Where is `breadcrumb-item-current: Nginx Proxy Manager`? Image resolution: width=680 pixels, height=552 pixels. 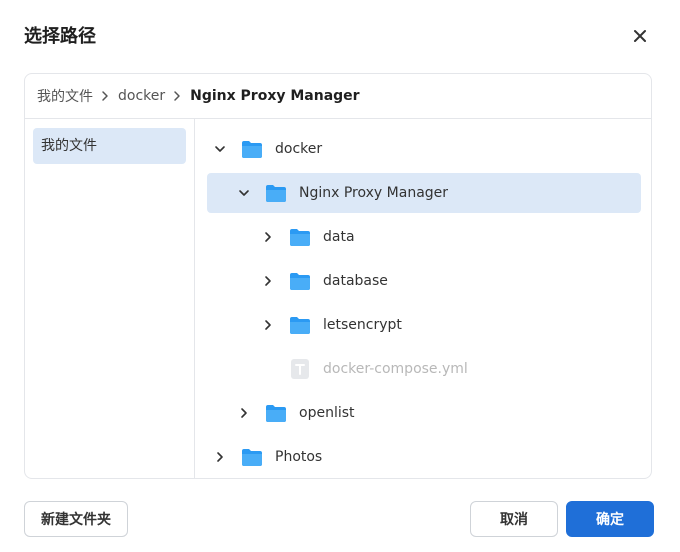
breadcrumb-item-current: Nginx Proxy Manager is located at coordinates (275, 96).